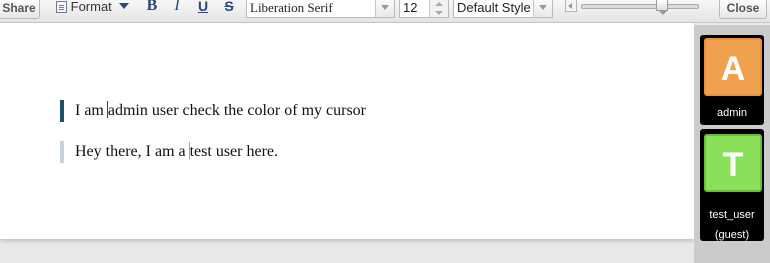 This screenshot has width=770, height=263. What do you see at coordinates (132, 151) in the screenshot?
I see `paragraph-text: Hey there, I am a` at bounding box center [132, 151].